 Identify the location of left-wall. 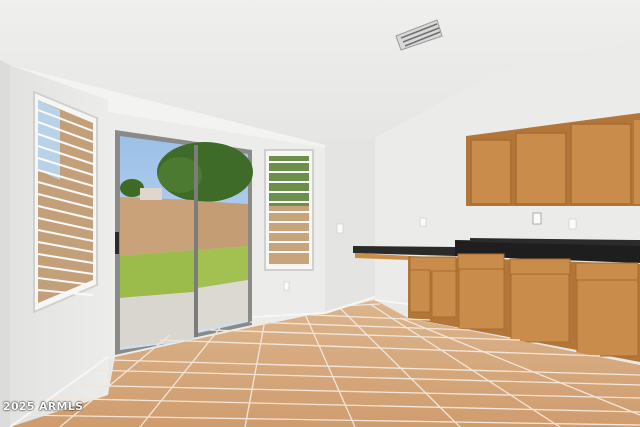
(5, 243).